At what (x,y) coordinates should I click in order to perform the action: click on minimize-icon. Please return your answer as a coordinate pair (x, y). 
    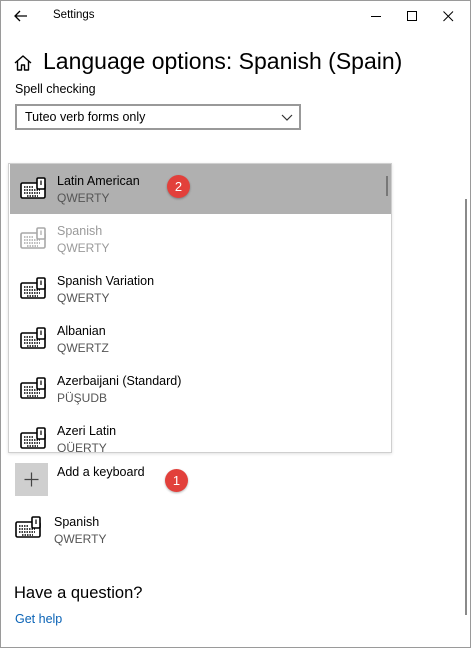
    Looking at the image, I should click on (375, 16).